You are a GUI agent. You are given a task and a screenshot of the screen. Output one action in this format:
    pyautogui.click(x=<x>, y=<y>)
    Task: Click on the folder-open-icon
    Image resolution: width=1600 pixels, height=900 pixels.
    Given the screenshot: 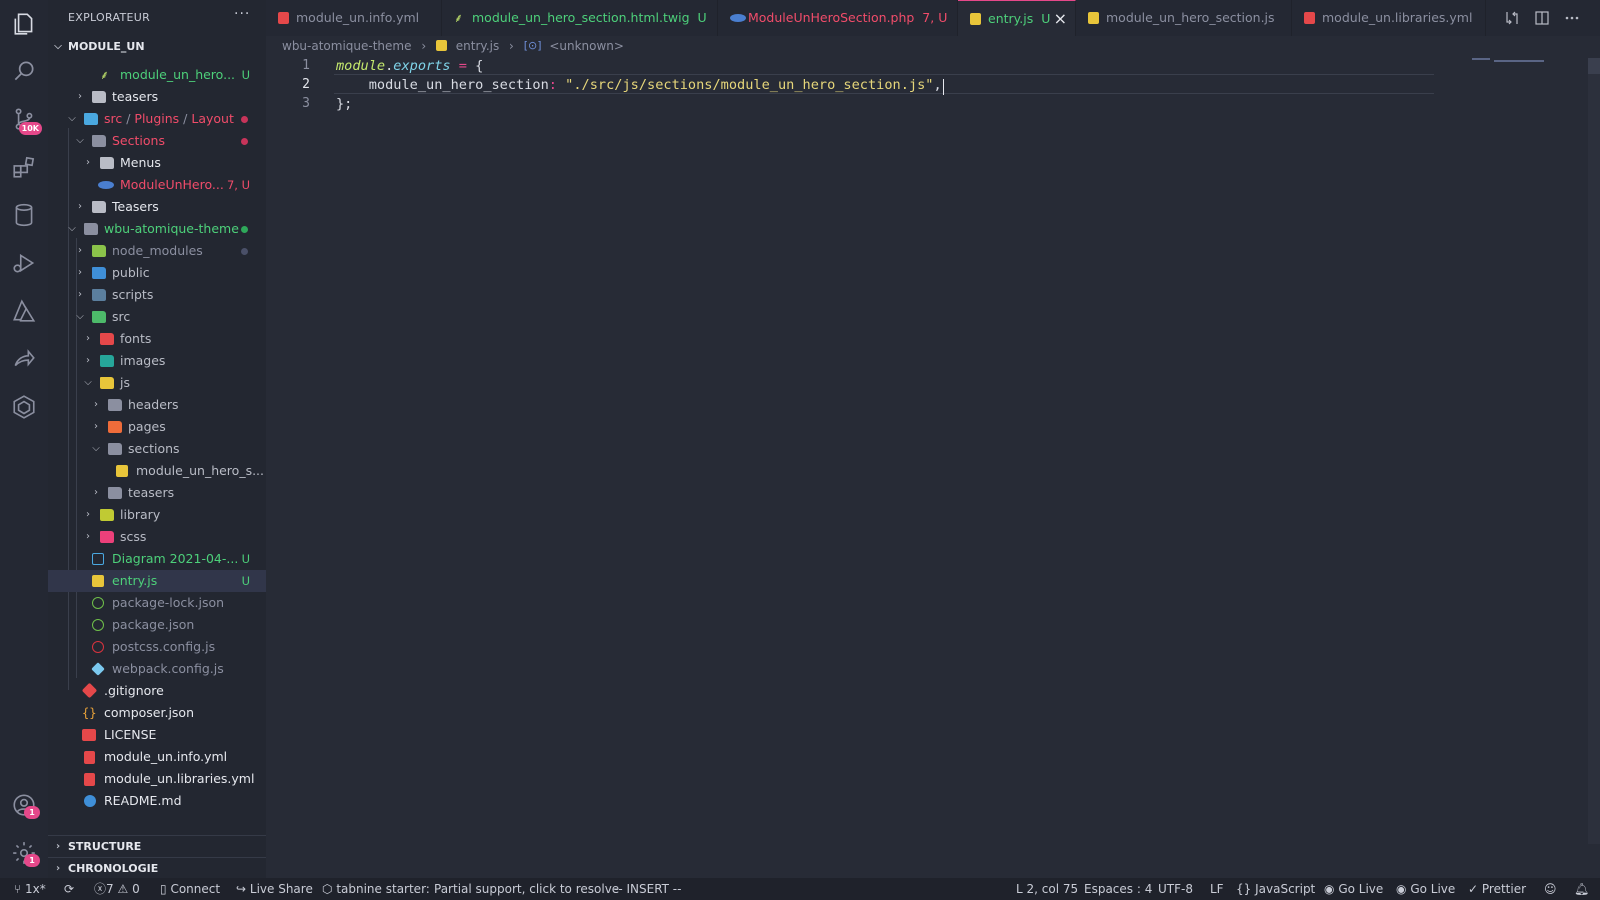 What is the action you would take?
    pyautogui.click(x=99, y=141)
    